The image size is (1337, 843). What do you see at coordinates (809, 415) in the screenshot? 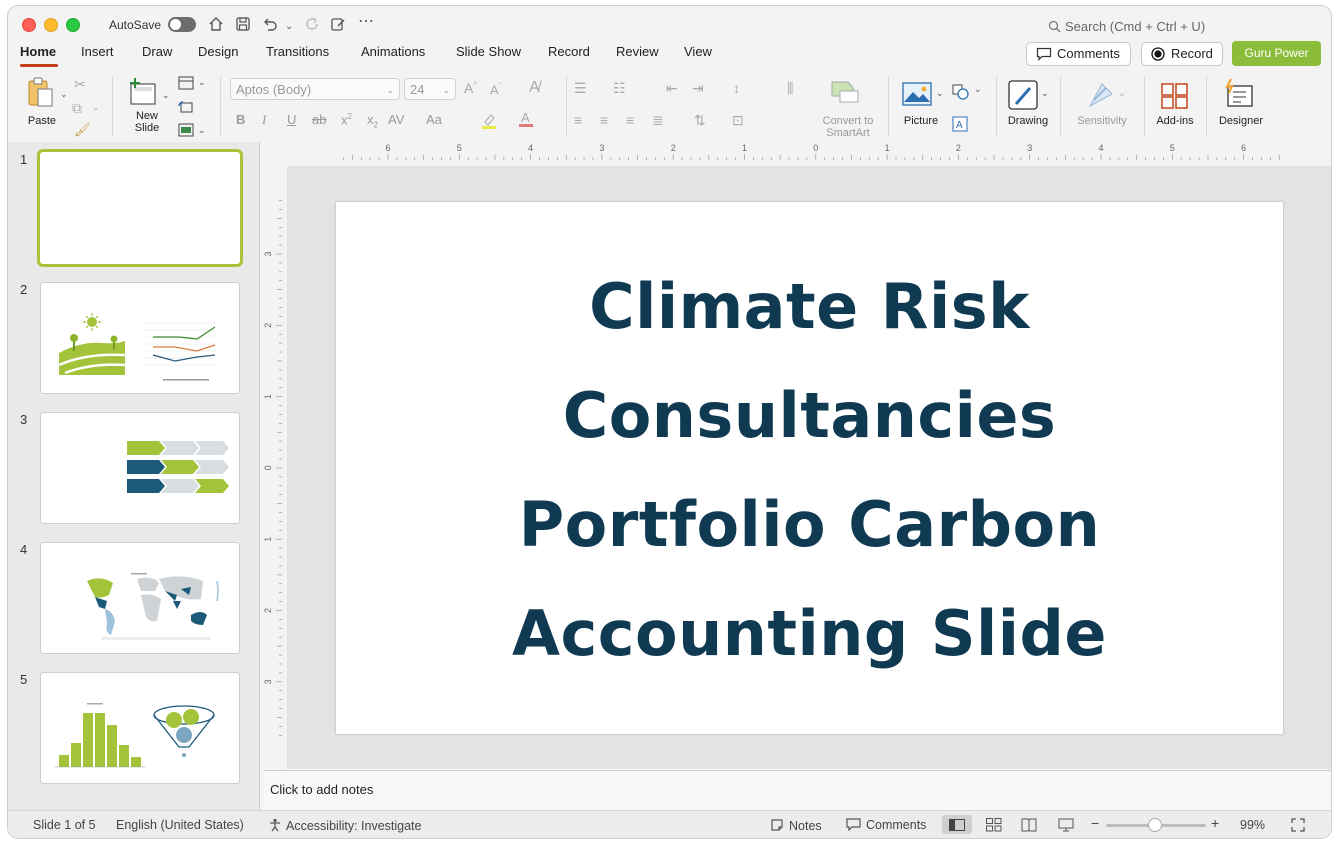
I see `slide-title-line: Consultancies` at bounding box center [809, 415].